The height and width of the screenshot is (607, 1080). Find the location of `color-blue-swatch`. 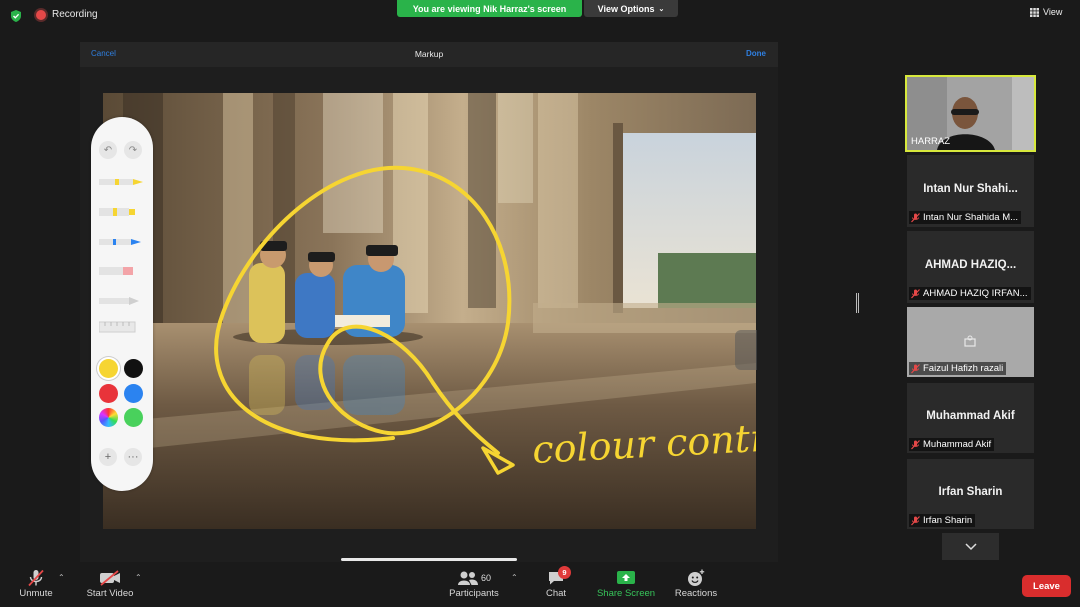

color-blue-swatch is located at coordinates (133, 393).